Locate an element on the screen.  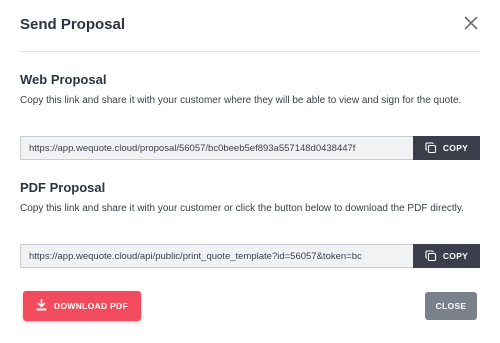
pdf-proposal-link-field is located at coordinates (216, 256).